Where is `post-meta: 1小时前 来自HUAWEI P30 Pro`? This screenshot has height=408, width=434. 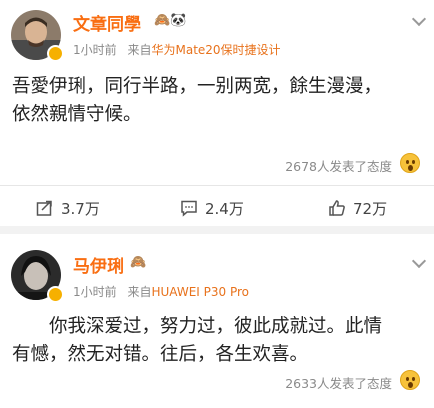 post-meta: 1小时前 来自HUAWEI P30 Pro is located at coordinates (161, 291).